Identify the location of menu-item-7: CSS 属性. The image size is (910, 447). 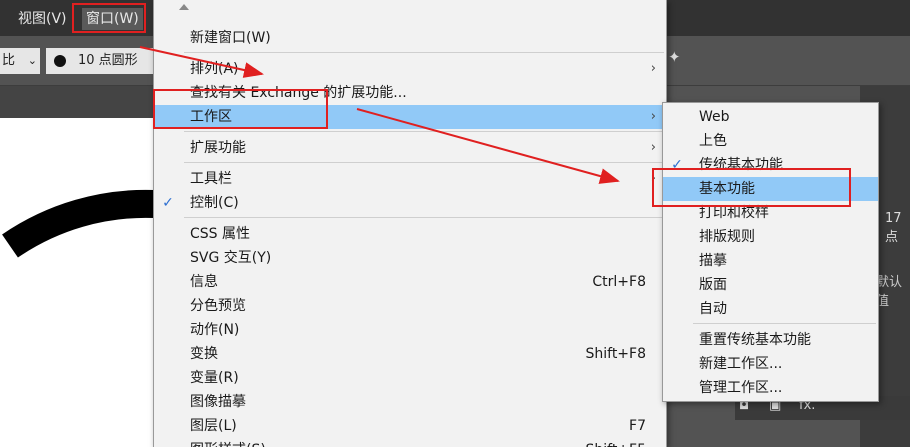
(410, 234).